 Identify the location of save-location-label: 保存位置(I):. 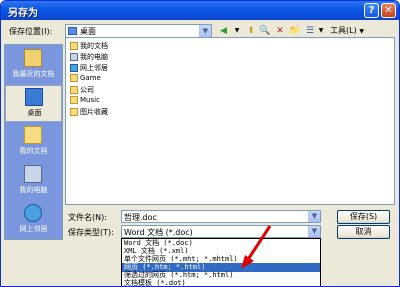
(31, 31).